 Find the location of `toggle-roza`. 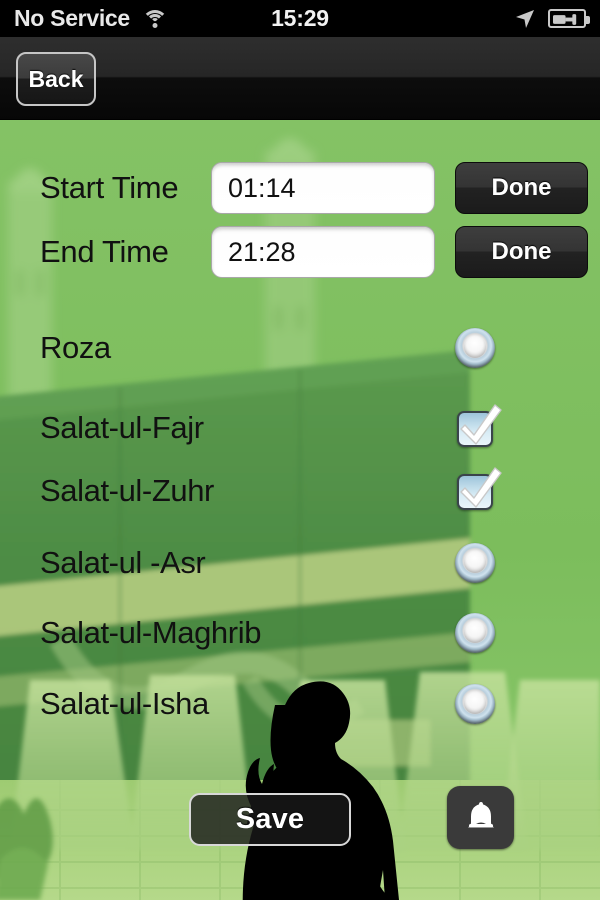

toggle-roza is located at coordinates (475, 348).